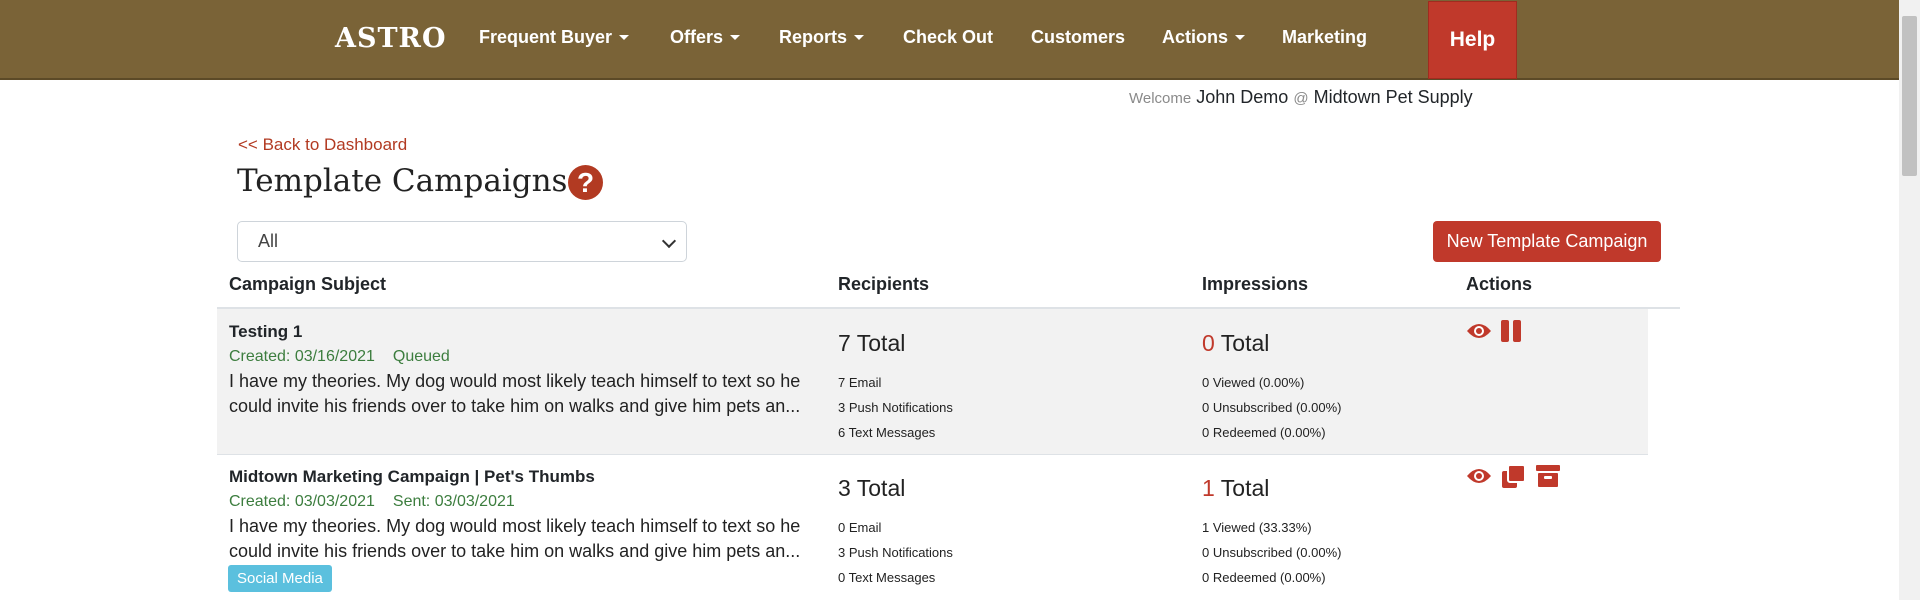  What do you see at coordinates (421, 356) in the screenshot?
I see `campaign-status: Queued` at bounding box center [421, 356].